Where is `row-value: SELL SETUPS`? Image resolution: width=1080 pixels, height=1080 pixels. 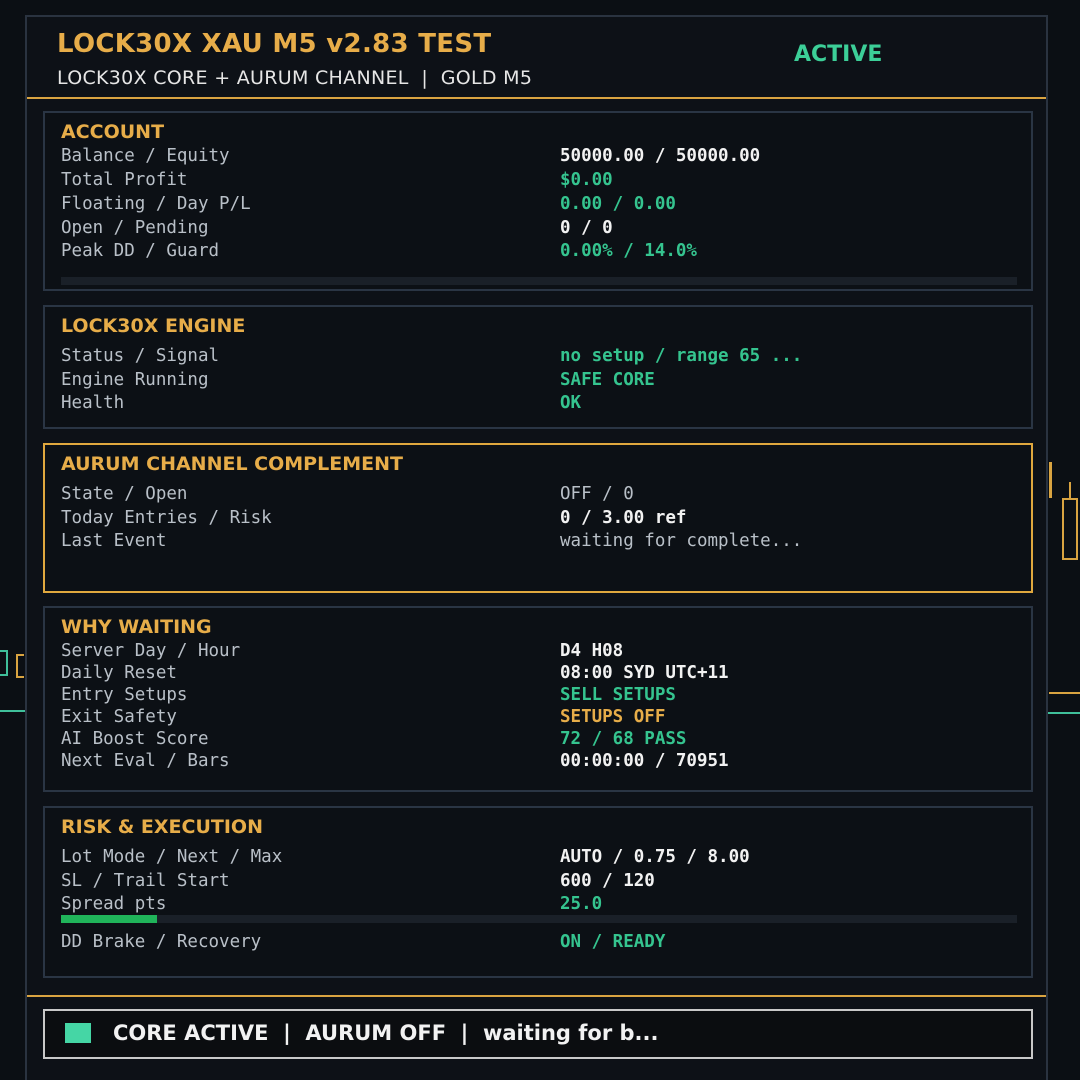
row-value: SELL SETUPS is located at coordinates (618, 695).